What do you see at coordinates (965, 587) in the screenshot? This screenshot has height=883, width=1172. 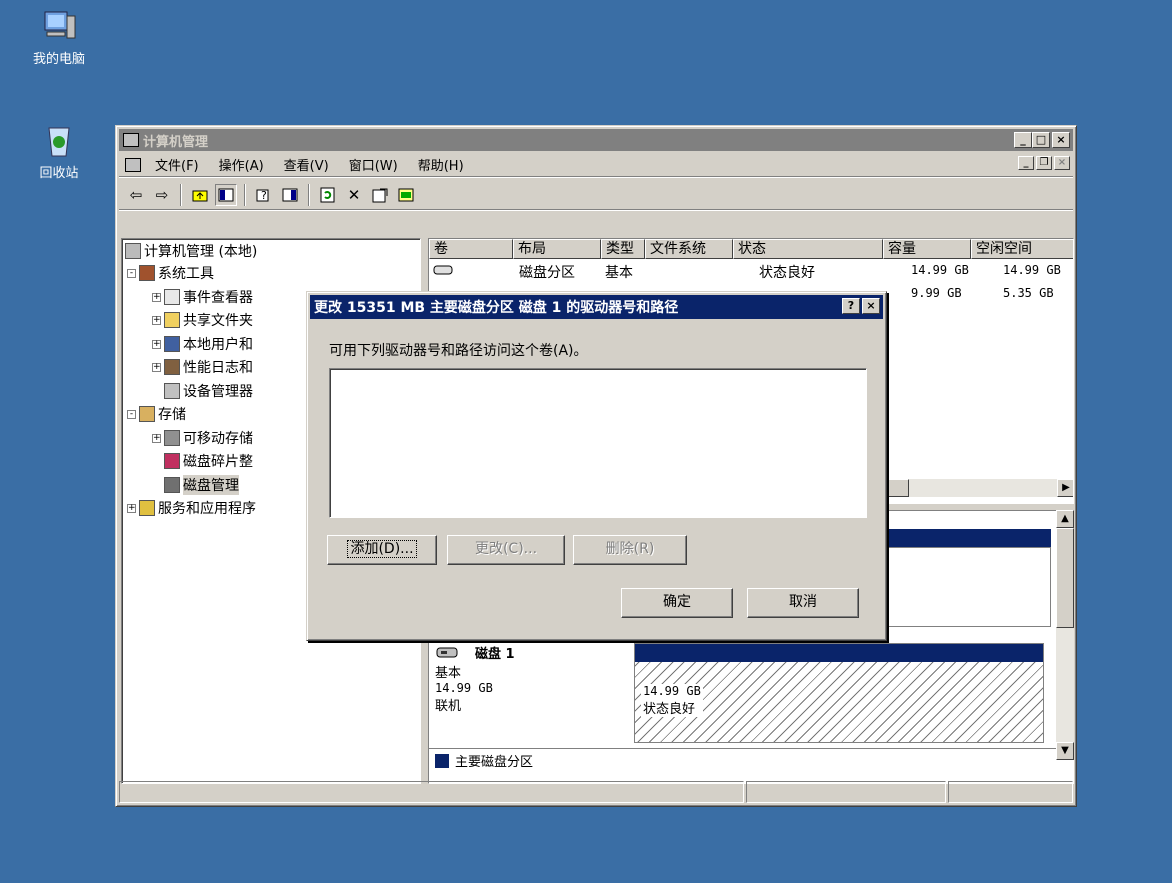 I see `partition-block-top` at bounding box center [965, 587].